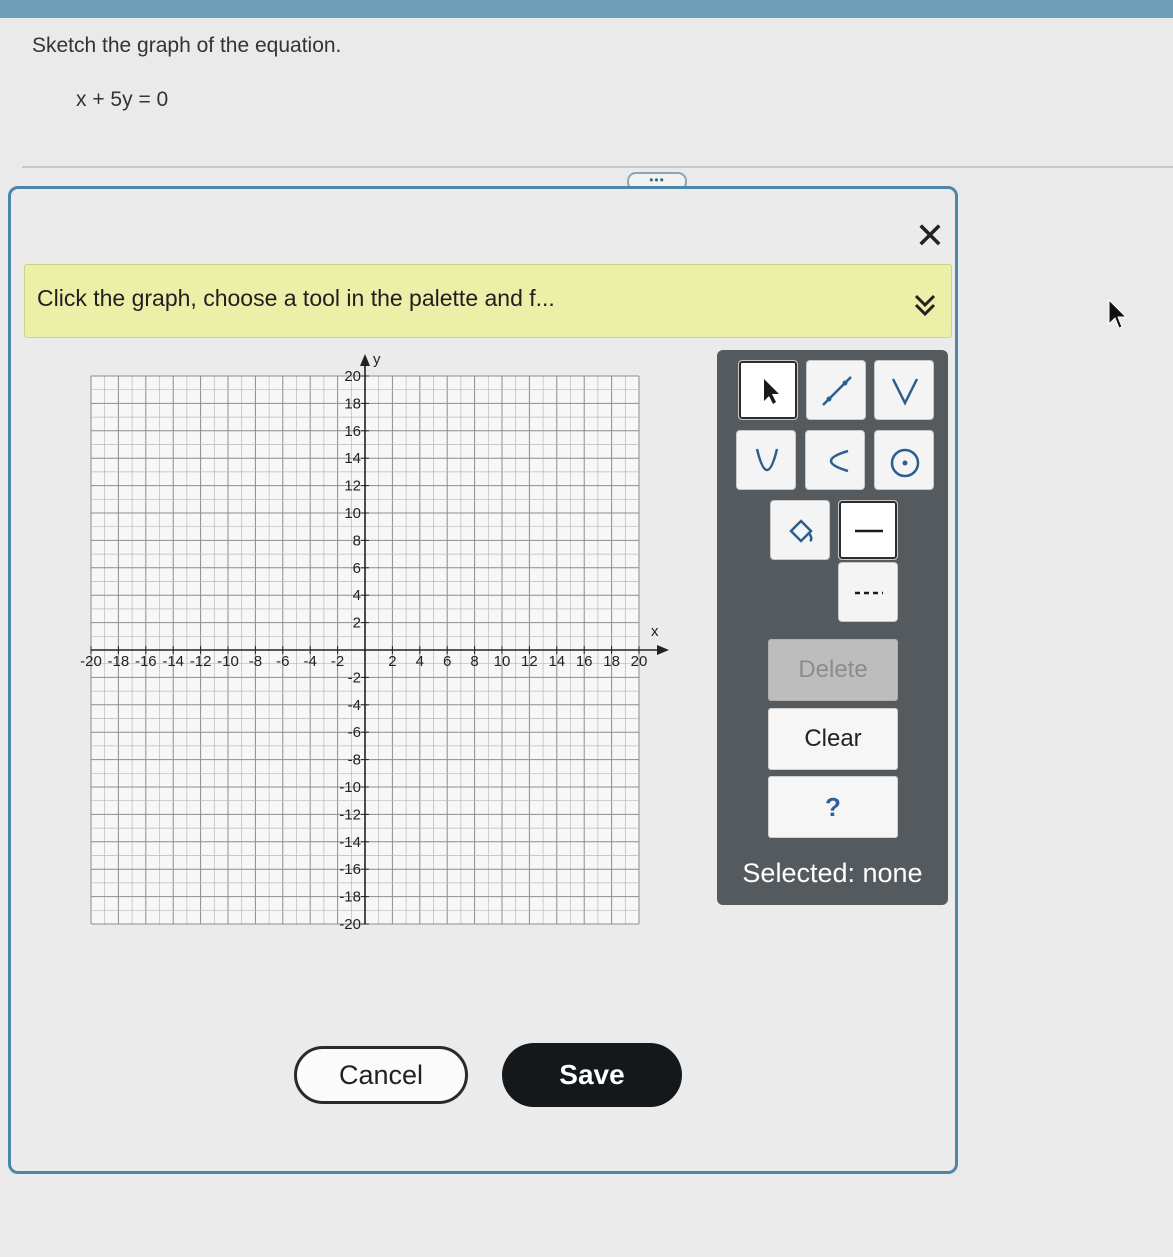 Image resolution: width=1173 pixels, height=1257 pixels. I want to click on dashed-line-icon, so click(869, 593).